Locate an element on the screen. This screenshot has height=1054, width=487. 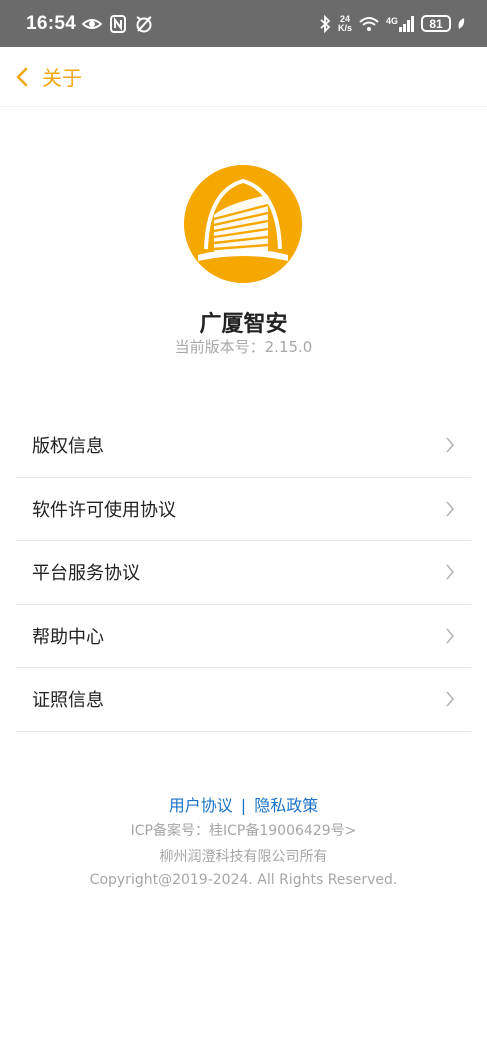
network-speed: 24 K/s is located at coordinates (344, 23).